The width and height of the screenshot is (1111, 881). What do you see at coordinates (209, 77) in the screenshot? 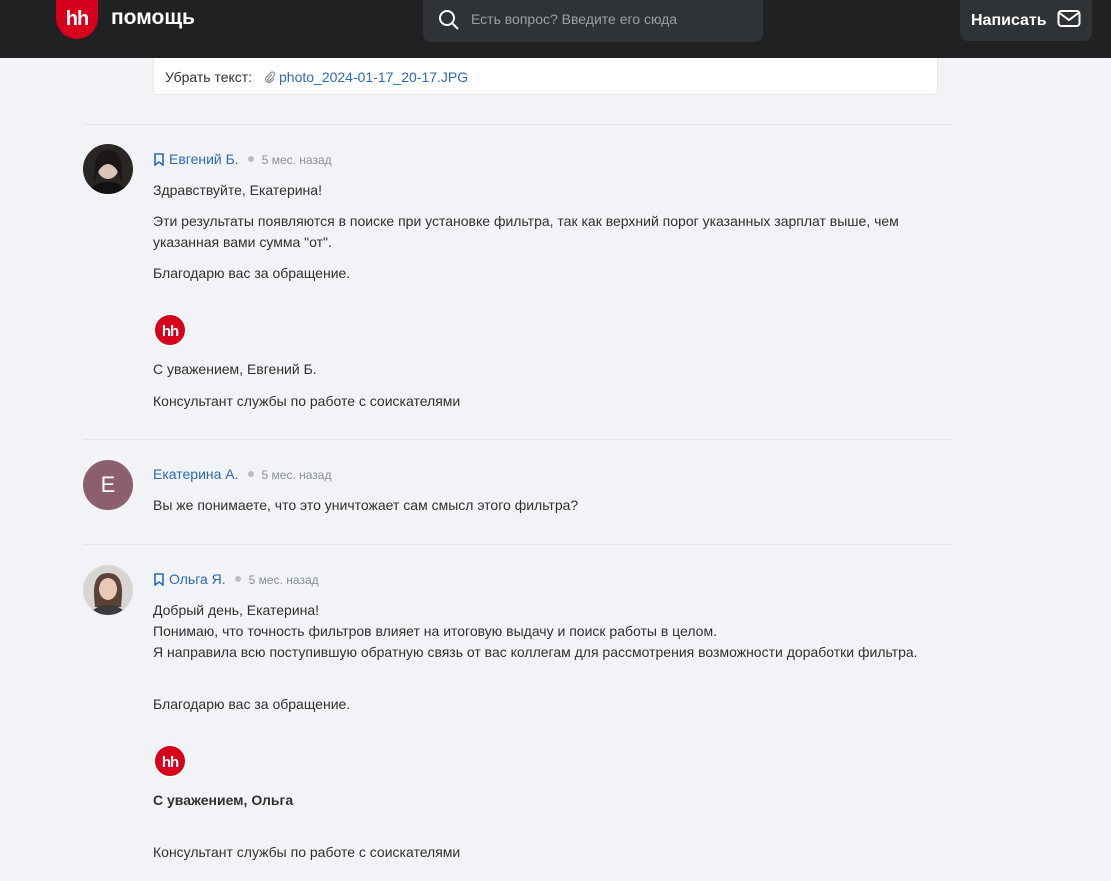
I see `attachment-label: Убрать текст:` at bounding box center [209, 77].